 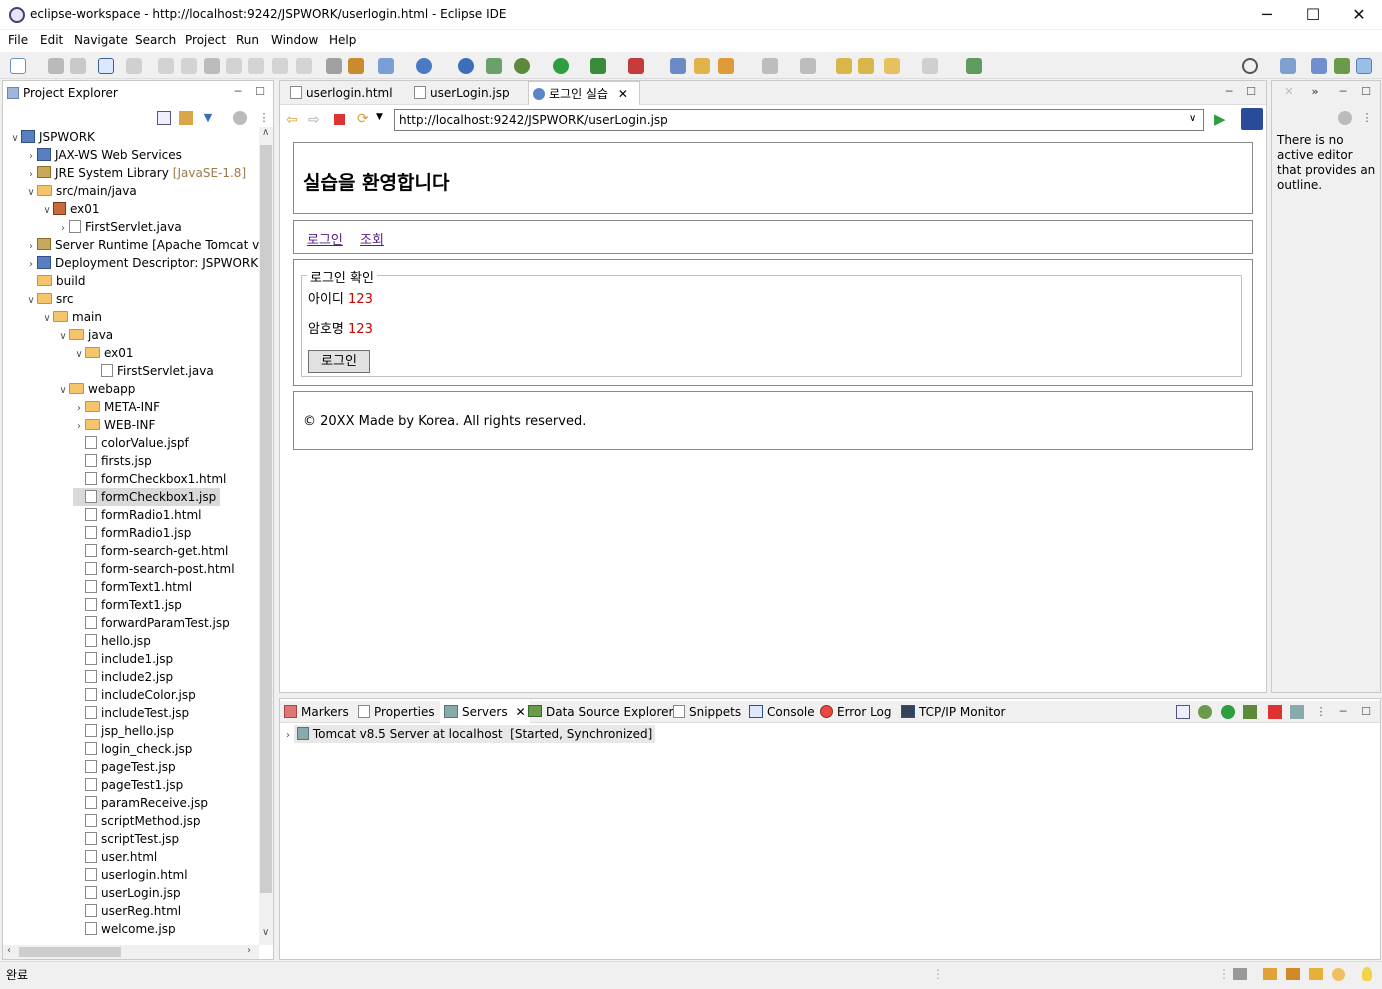 What do you see at coordinates (132, 749) in the screenshot?
I see `tree-item: login_check.jsp` at bounding box center [132, 749].